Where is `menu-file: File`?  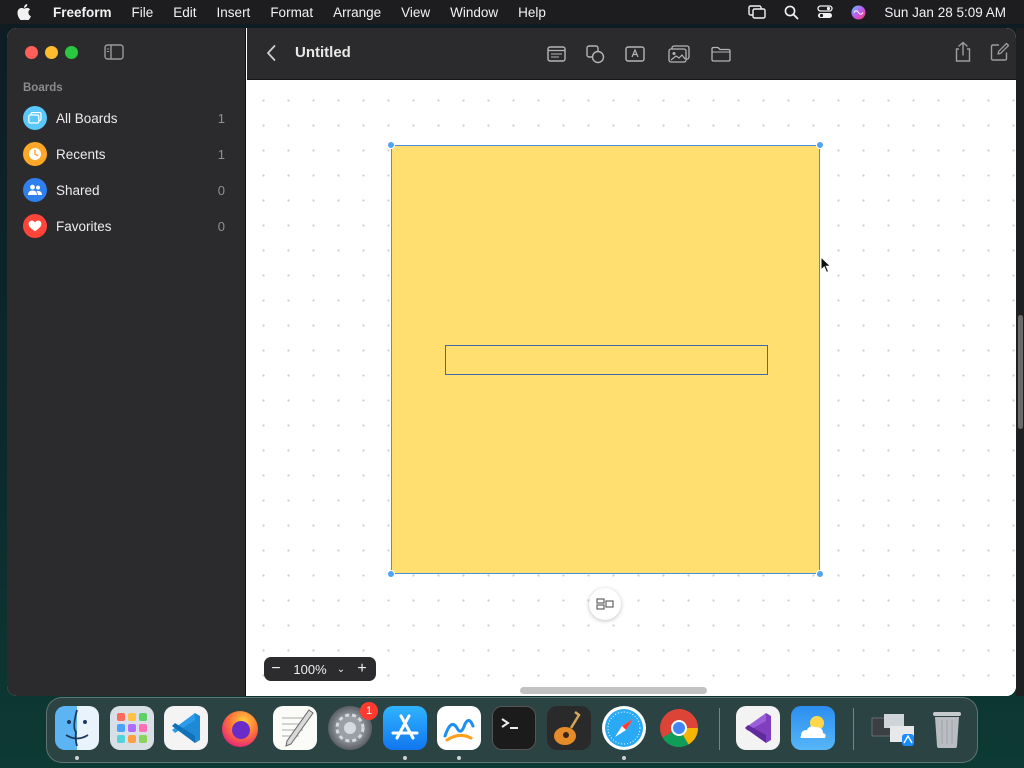
menu-file: File is located at coordinates (143, 12).